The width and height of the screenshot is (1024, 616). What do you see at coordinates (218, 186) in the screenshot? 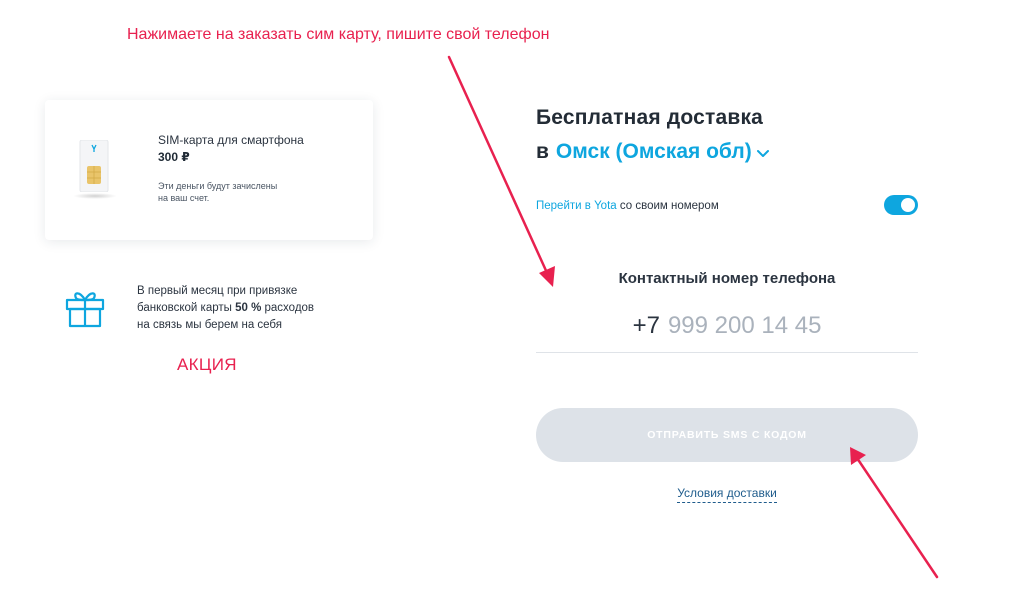
I see `sim-card-note-line: Эти деньги будут зачислены` at bounding box center [218, 186].